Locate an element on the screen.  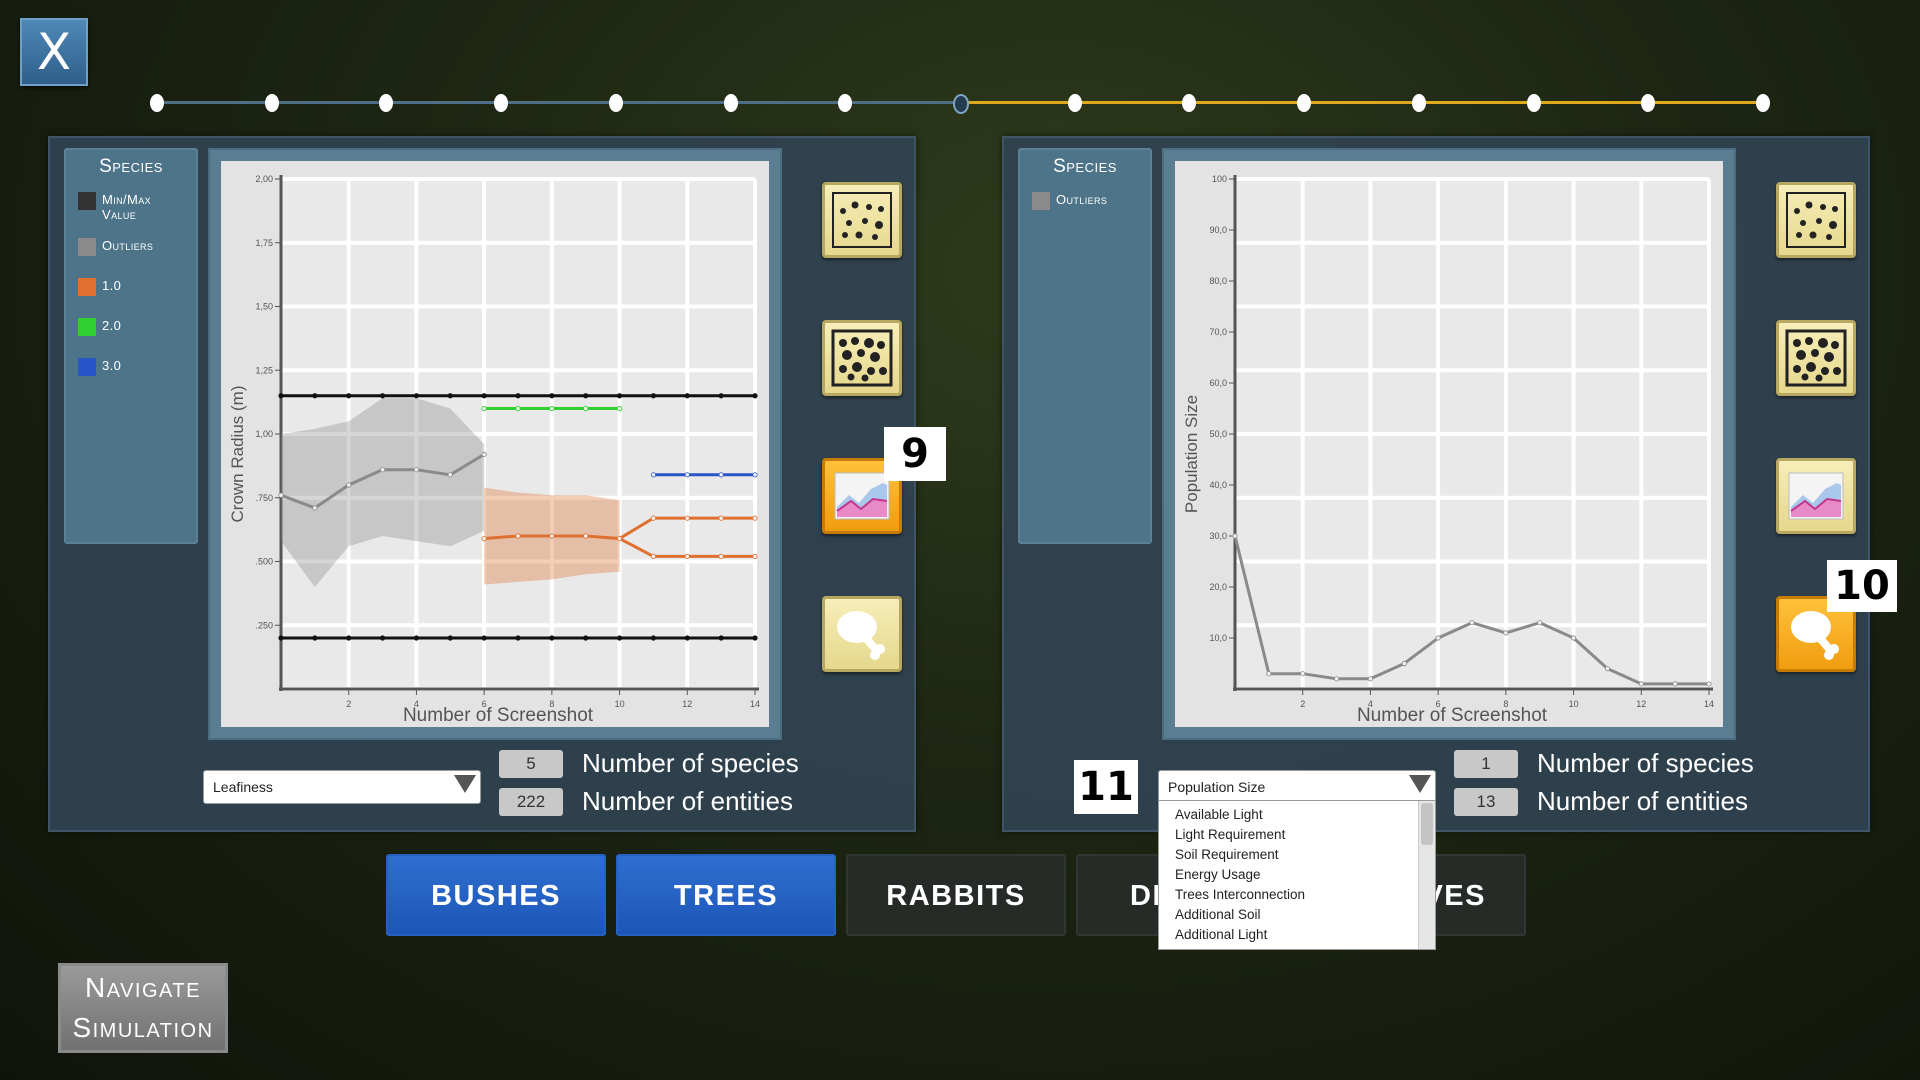
dropdown-scrollbar is located at coordinates (1426, 875).